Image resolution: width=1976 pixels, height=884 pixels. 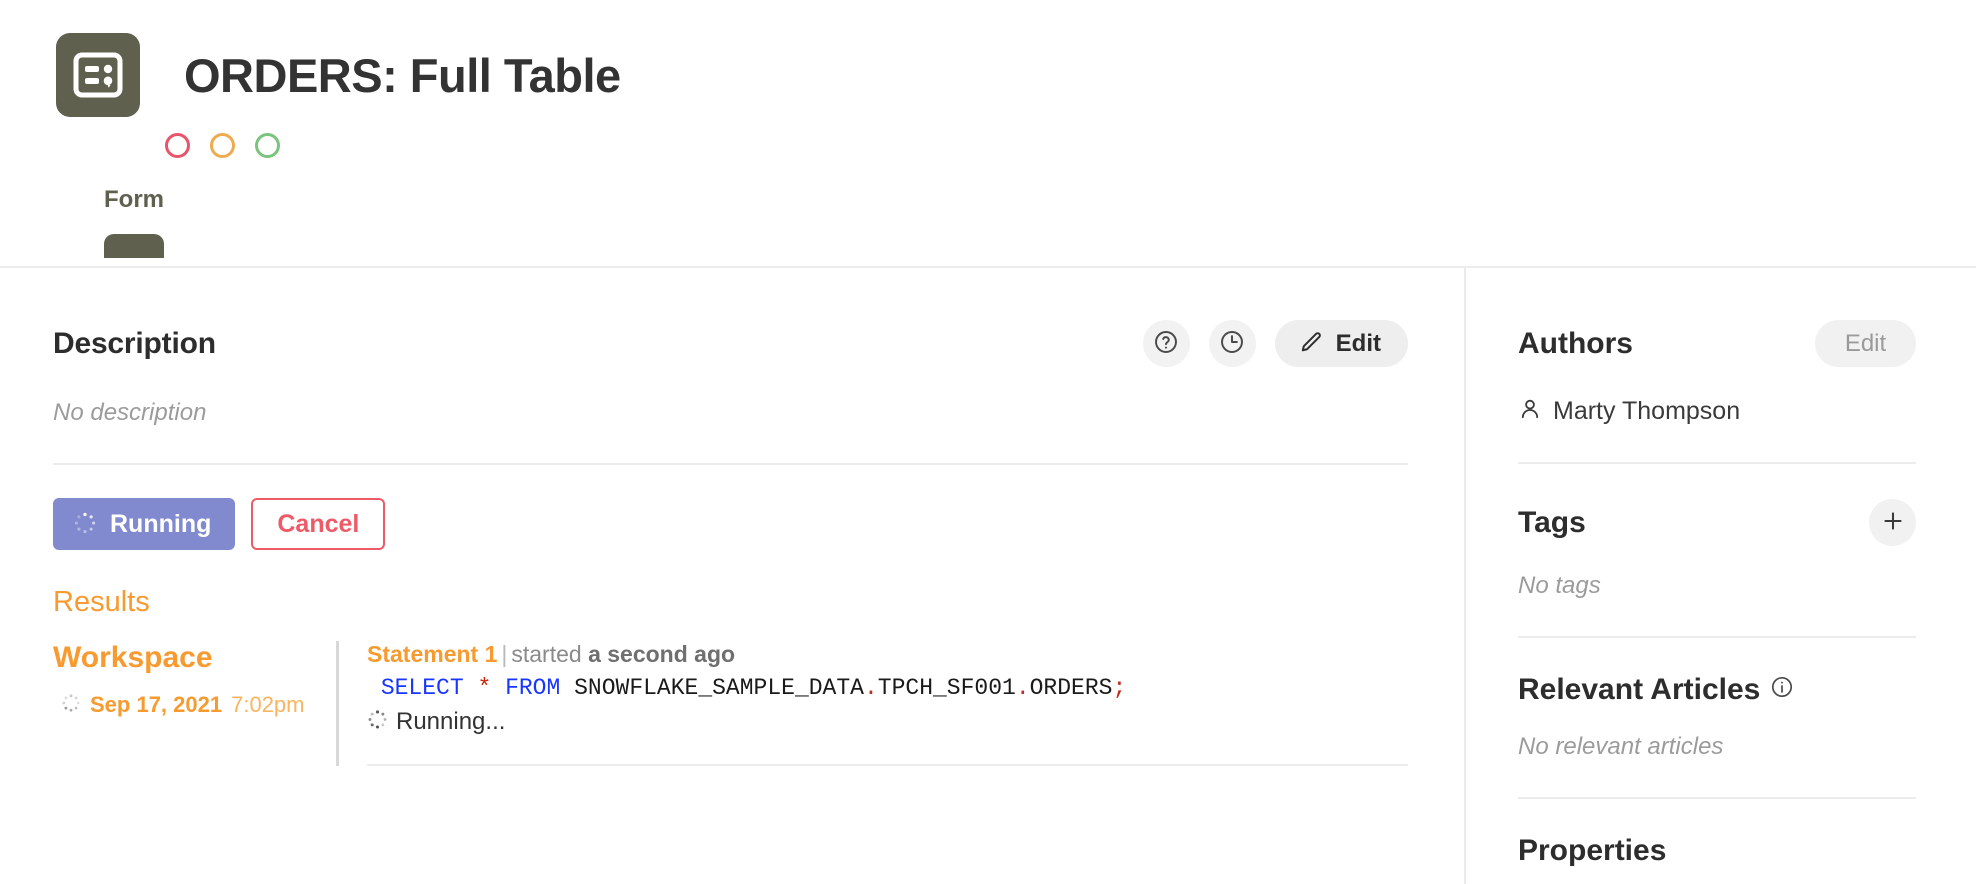 What do you see at coordinates (662, 654) in the screenshot?
I see `statement-relative-time: a second ago` at bounding box center [662, 654].